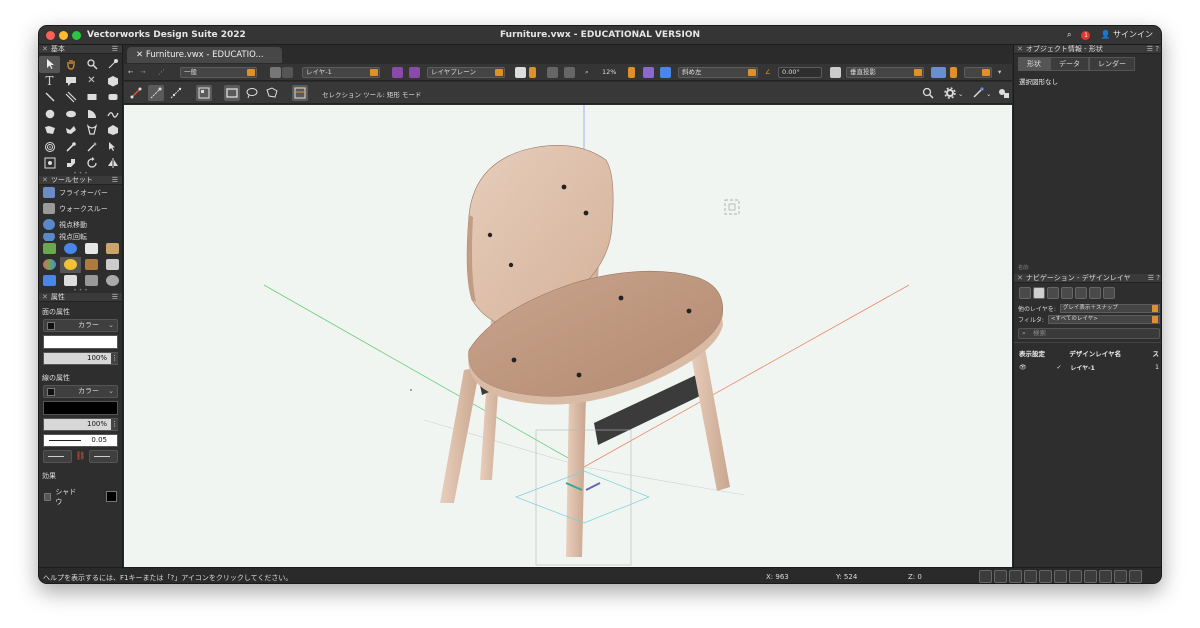 Image resolution: width=1200 pixels, height=628 pixels. Describe the element at coordinates (49, 114) in the screenshot. I see `circle-tool-icon` at that location.